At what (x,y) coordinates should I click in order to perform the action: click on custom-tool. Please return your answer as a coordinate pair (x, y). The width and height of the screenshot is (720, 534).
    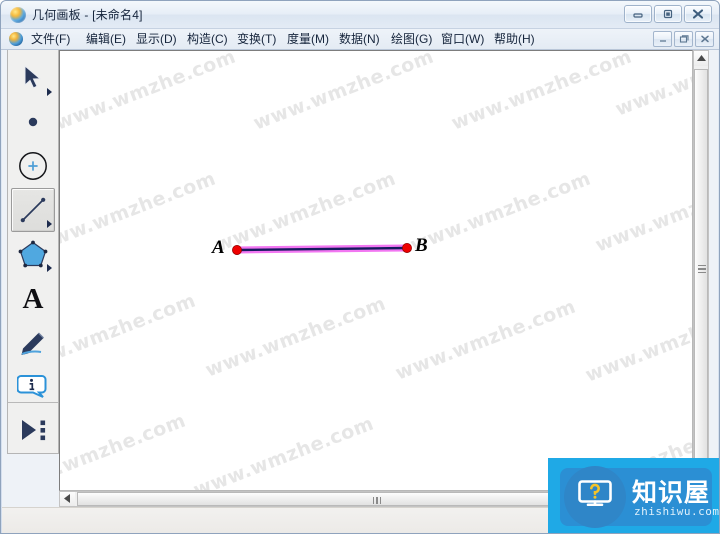
    Looking at the image, I should click on (33, 430).